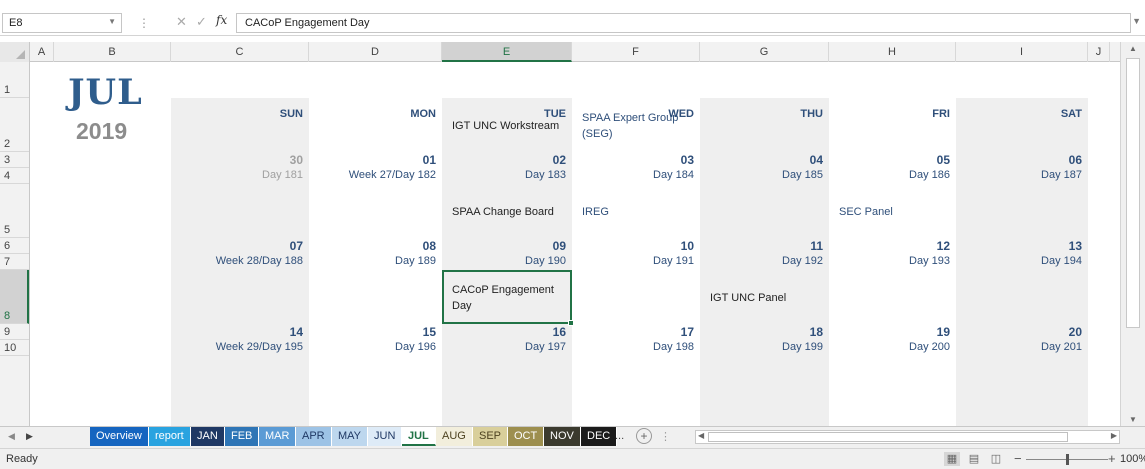 Image resolution: width=1145 pixels, height=469 pixels. Describe the element at coordinates (888, 437) in the screenshot. I see `horizontal-scroll-thumb` at that location.